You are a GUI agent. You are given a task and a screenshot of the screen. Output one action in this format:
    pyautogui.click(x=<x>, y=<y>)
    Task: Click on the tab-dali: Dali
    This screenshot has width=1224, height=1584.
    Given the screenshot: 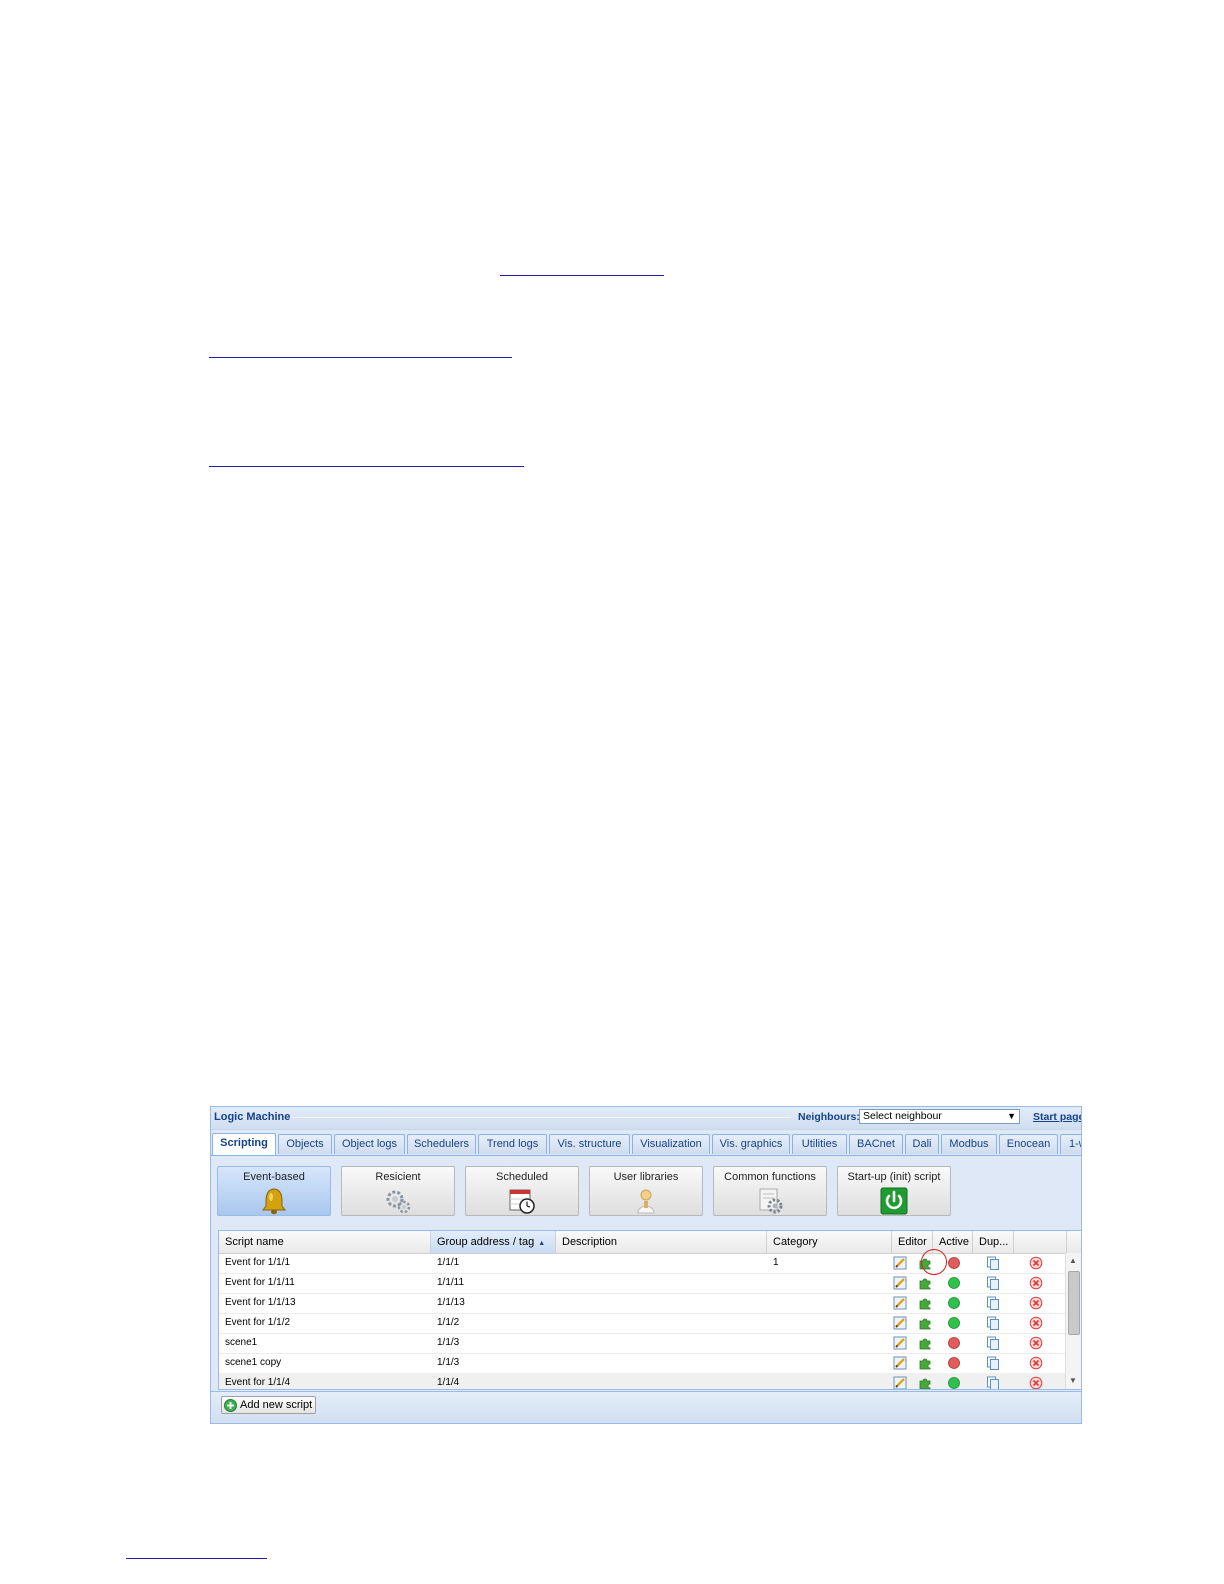 What is the action you would take?
    pyautogui.click(x=922, y=1144)
    